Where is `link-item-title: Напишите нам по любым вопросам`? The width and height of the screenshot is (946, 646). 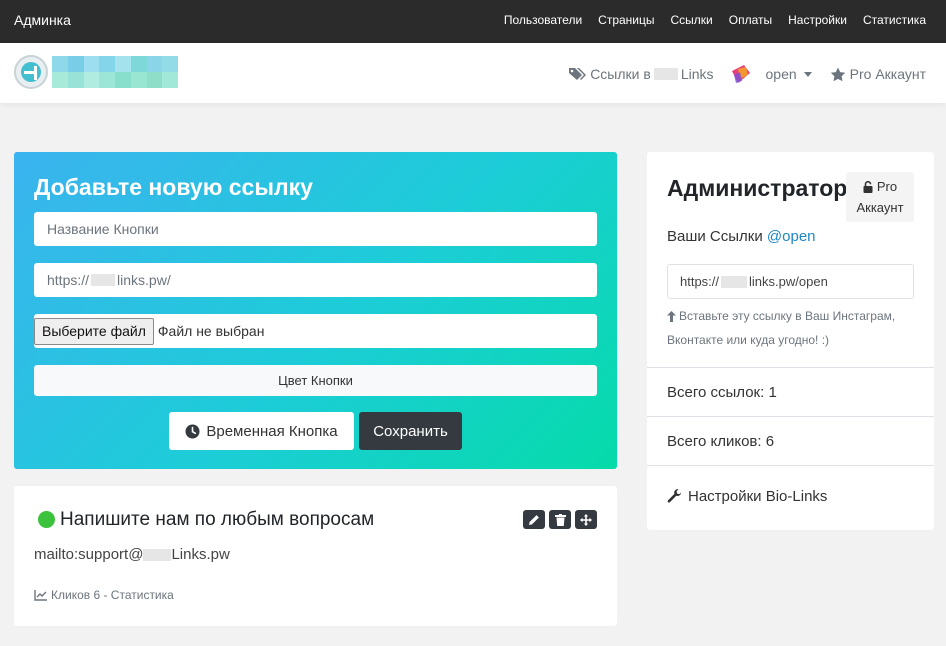 link-item-title: Напишите нам по любым вопросам is located at coordinates (217, 519).